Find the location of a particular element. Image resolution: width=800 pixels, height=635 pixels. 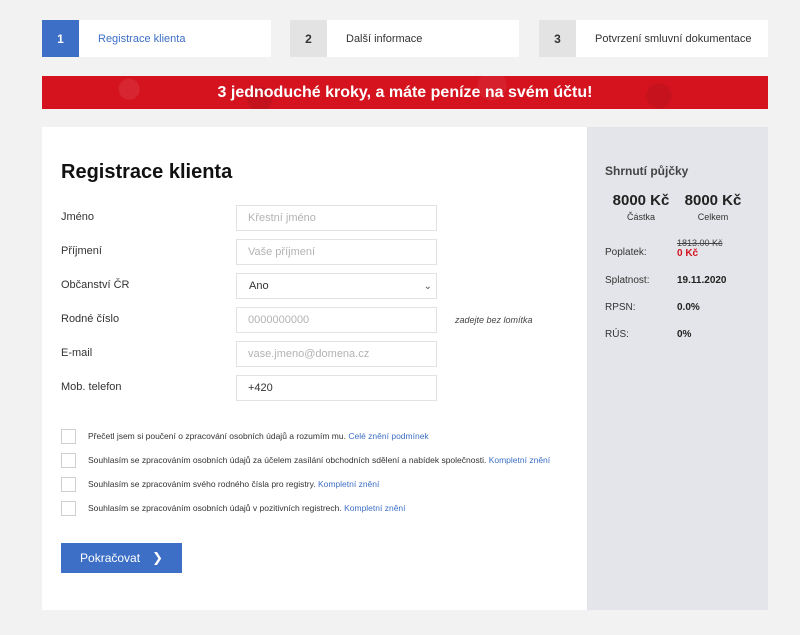

continue-label: Pokračovat is located at coordinates (110, 558).